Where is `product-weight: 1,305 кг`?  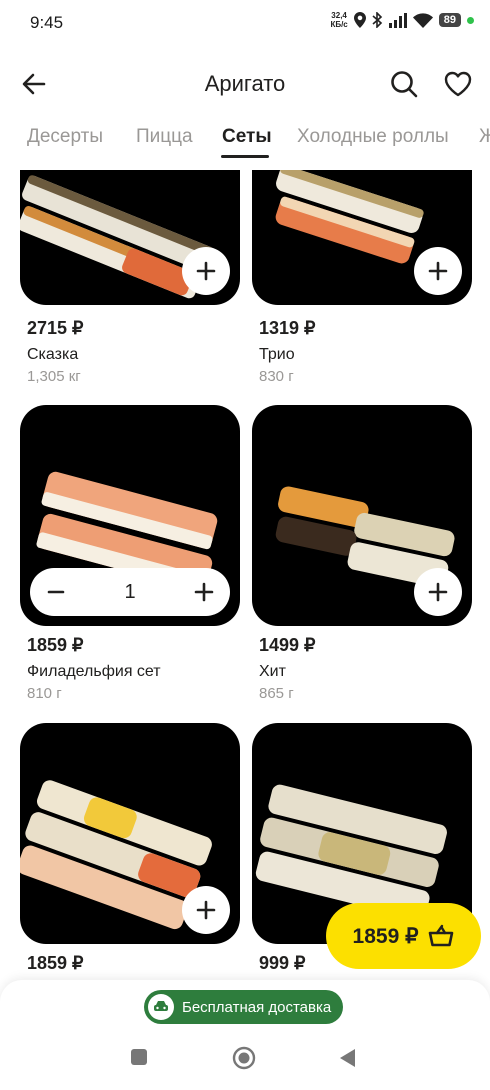 product-weight: 1,305 кг is located at coordinates (54, 376).